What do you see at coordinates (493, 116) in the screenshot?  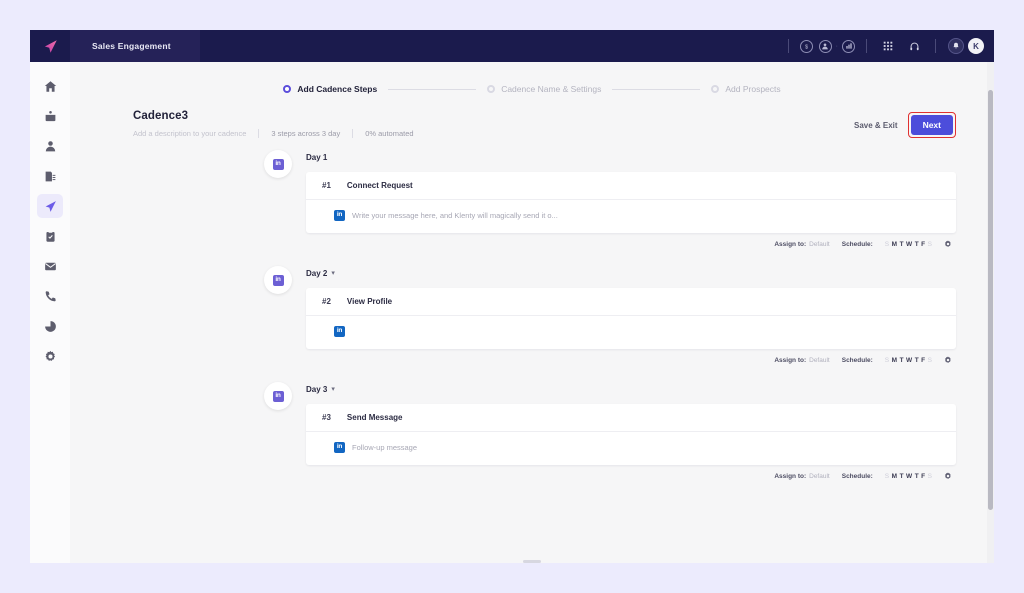 I see `page-title: Cadence3` at bounding box center [493, 116].